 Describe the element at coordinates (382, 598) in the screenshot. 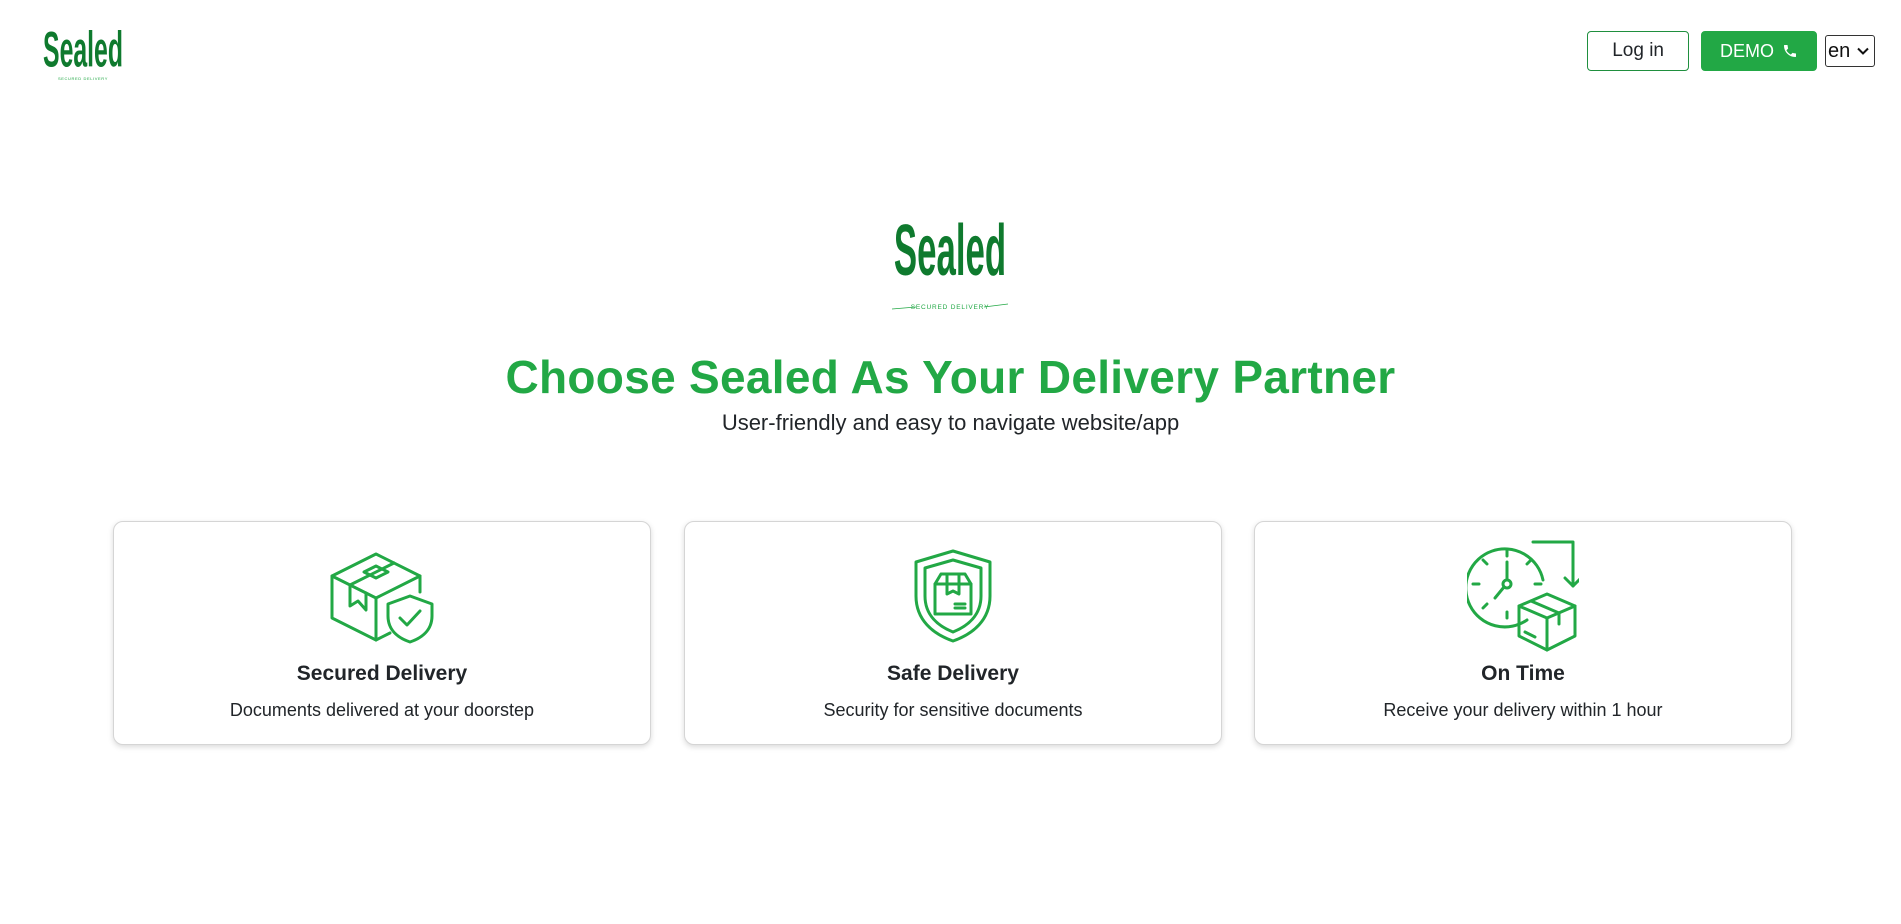

I see `box-shield-check-icon` at that location.